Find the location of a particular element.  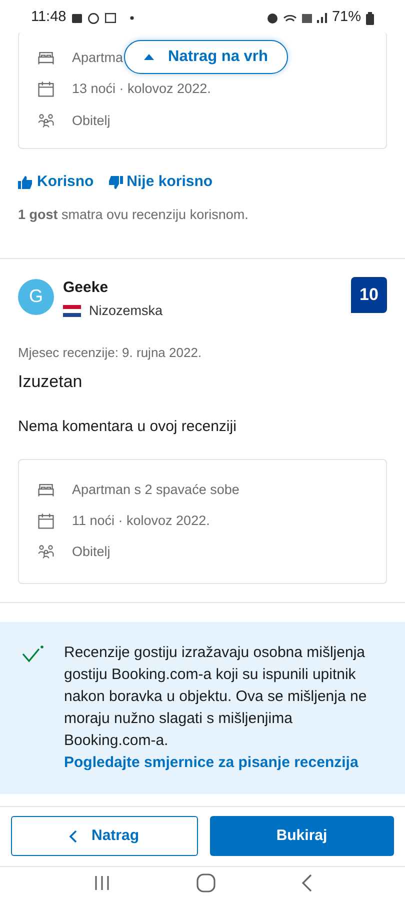

battery-percent: 71% is located at coordinates (346, 18).